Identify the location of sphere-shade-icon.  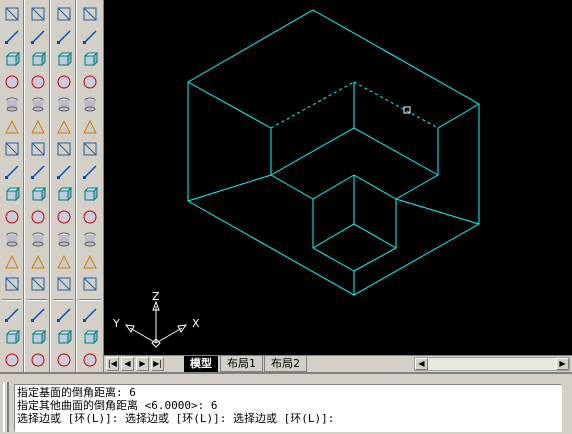
(90, 14).